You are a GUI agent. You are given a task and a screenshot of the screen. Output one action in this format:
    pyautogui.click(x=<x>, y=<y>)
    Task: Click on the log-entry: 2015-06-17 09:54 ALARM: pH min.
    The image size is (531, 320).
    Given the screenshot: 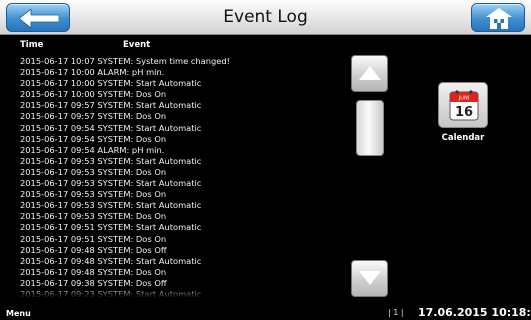 What is the action you would take?
    pyautogui.click(x=92, y=149)
    